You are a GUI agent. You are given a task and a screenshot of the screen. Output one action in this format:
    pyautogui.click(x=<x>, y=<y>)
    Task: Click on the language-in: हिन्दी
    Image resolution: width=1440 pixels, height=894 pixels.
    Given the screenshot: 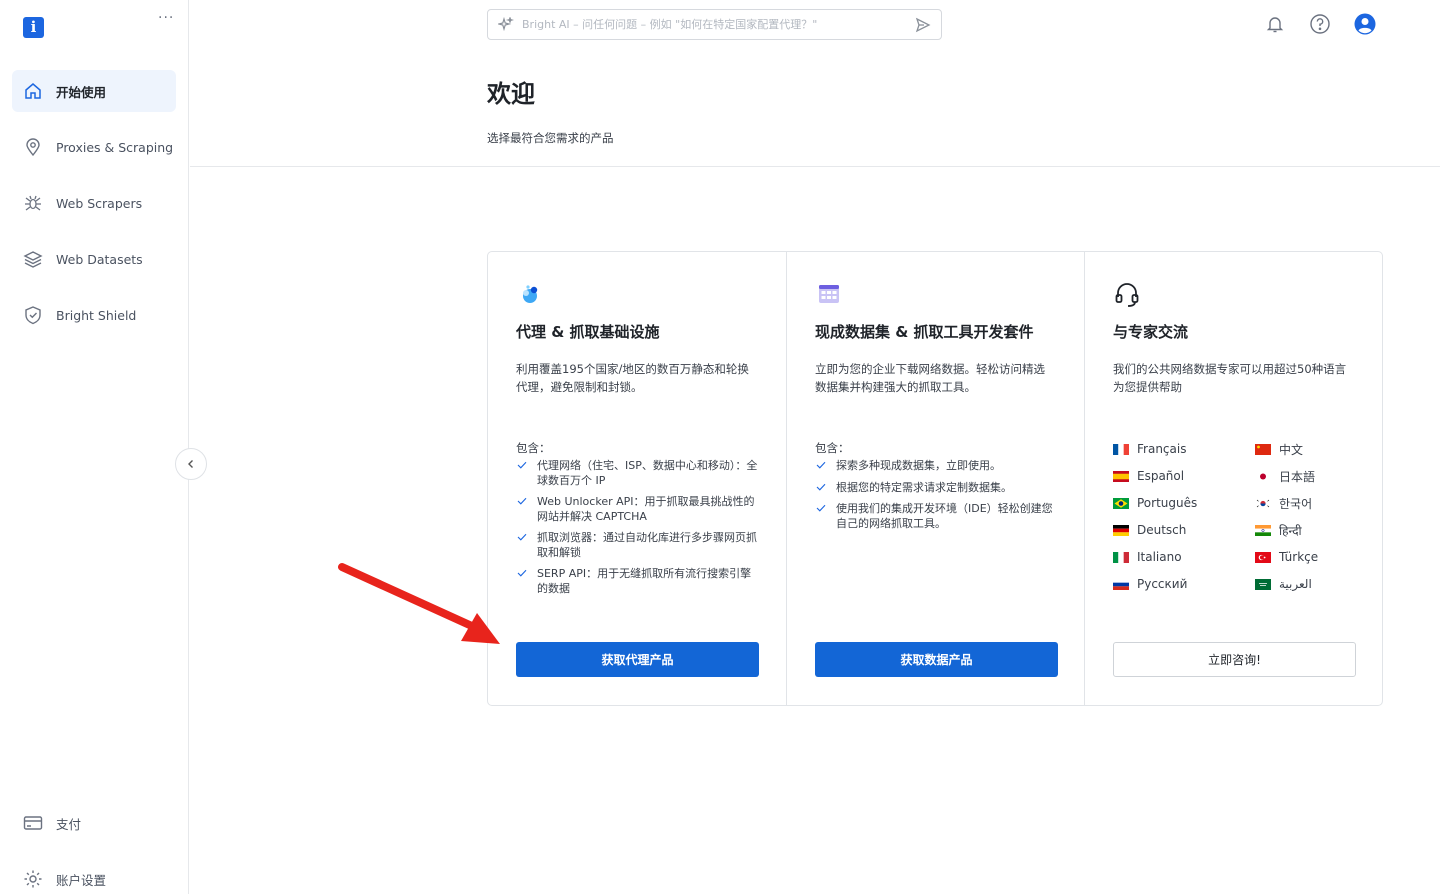 What is the action you would take?
    pyautogui.click(x=1294, y=530)
    